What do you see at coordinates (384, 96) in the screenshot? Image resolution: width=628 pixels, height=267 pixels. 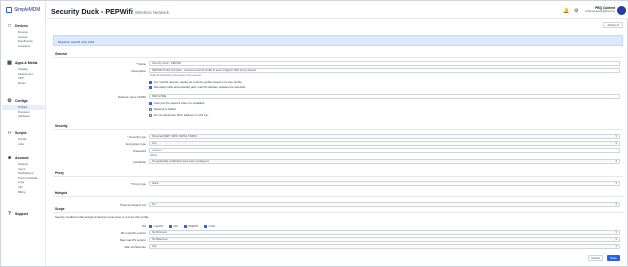 I see `ssid-input: PEP-HOME` at bounding box center [384, 96].